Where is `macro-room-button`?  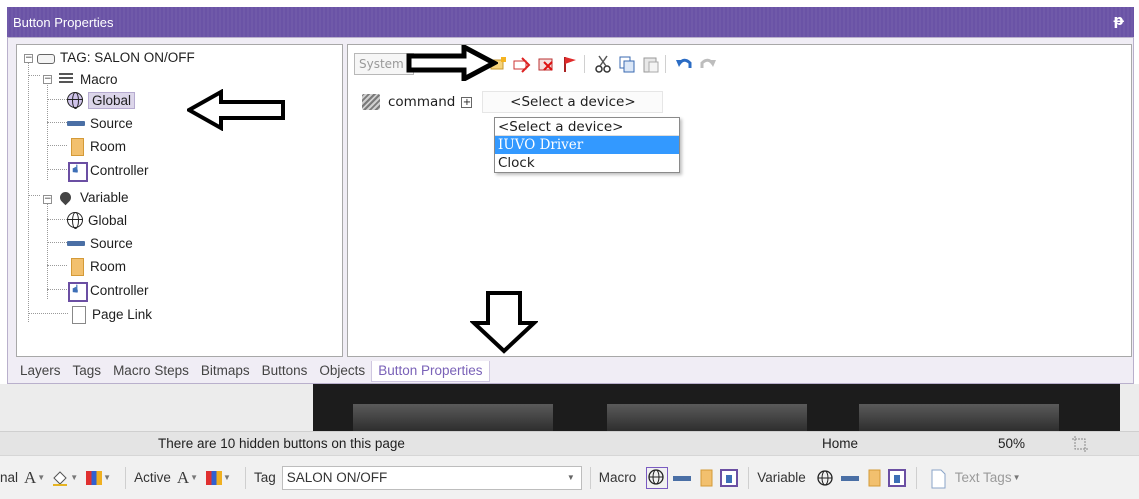
macro-room-button is located at coordinates (706, 478).